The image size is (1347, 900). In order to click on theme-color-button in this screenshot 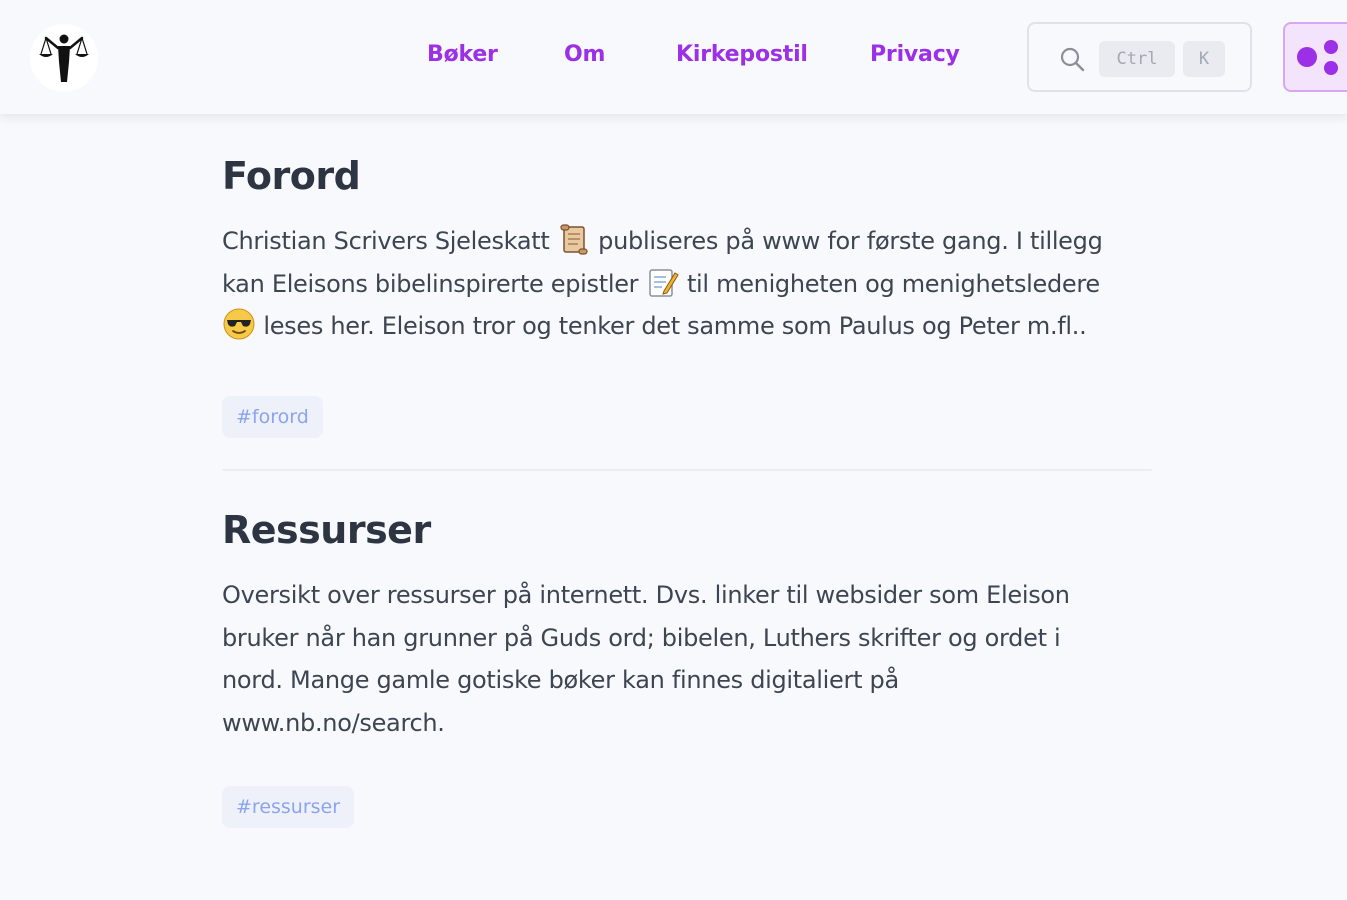, I will do `click(1315, 57)`.